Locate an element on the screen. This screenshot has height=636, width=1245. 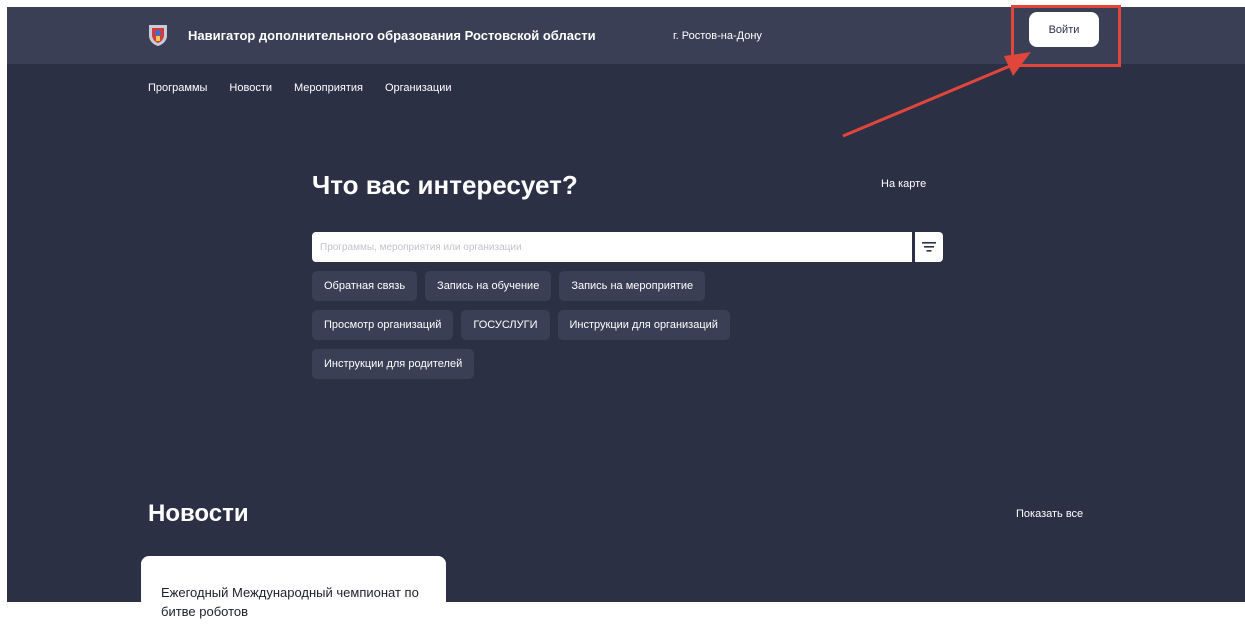
filter-button is located at coordinates (929, 247).